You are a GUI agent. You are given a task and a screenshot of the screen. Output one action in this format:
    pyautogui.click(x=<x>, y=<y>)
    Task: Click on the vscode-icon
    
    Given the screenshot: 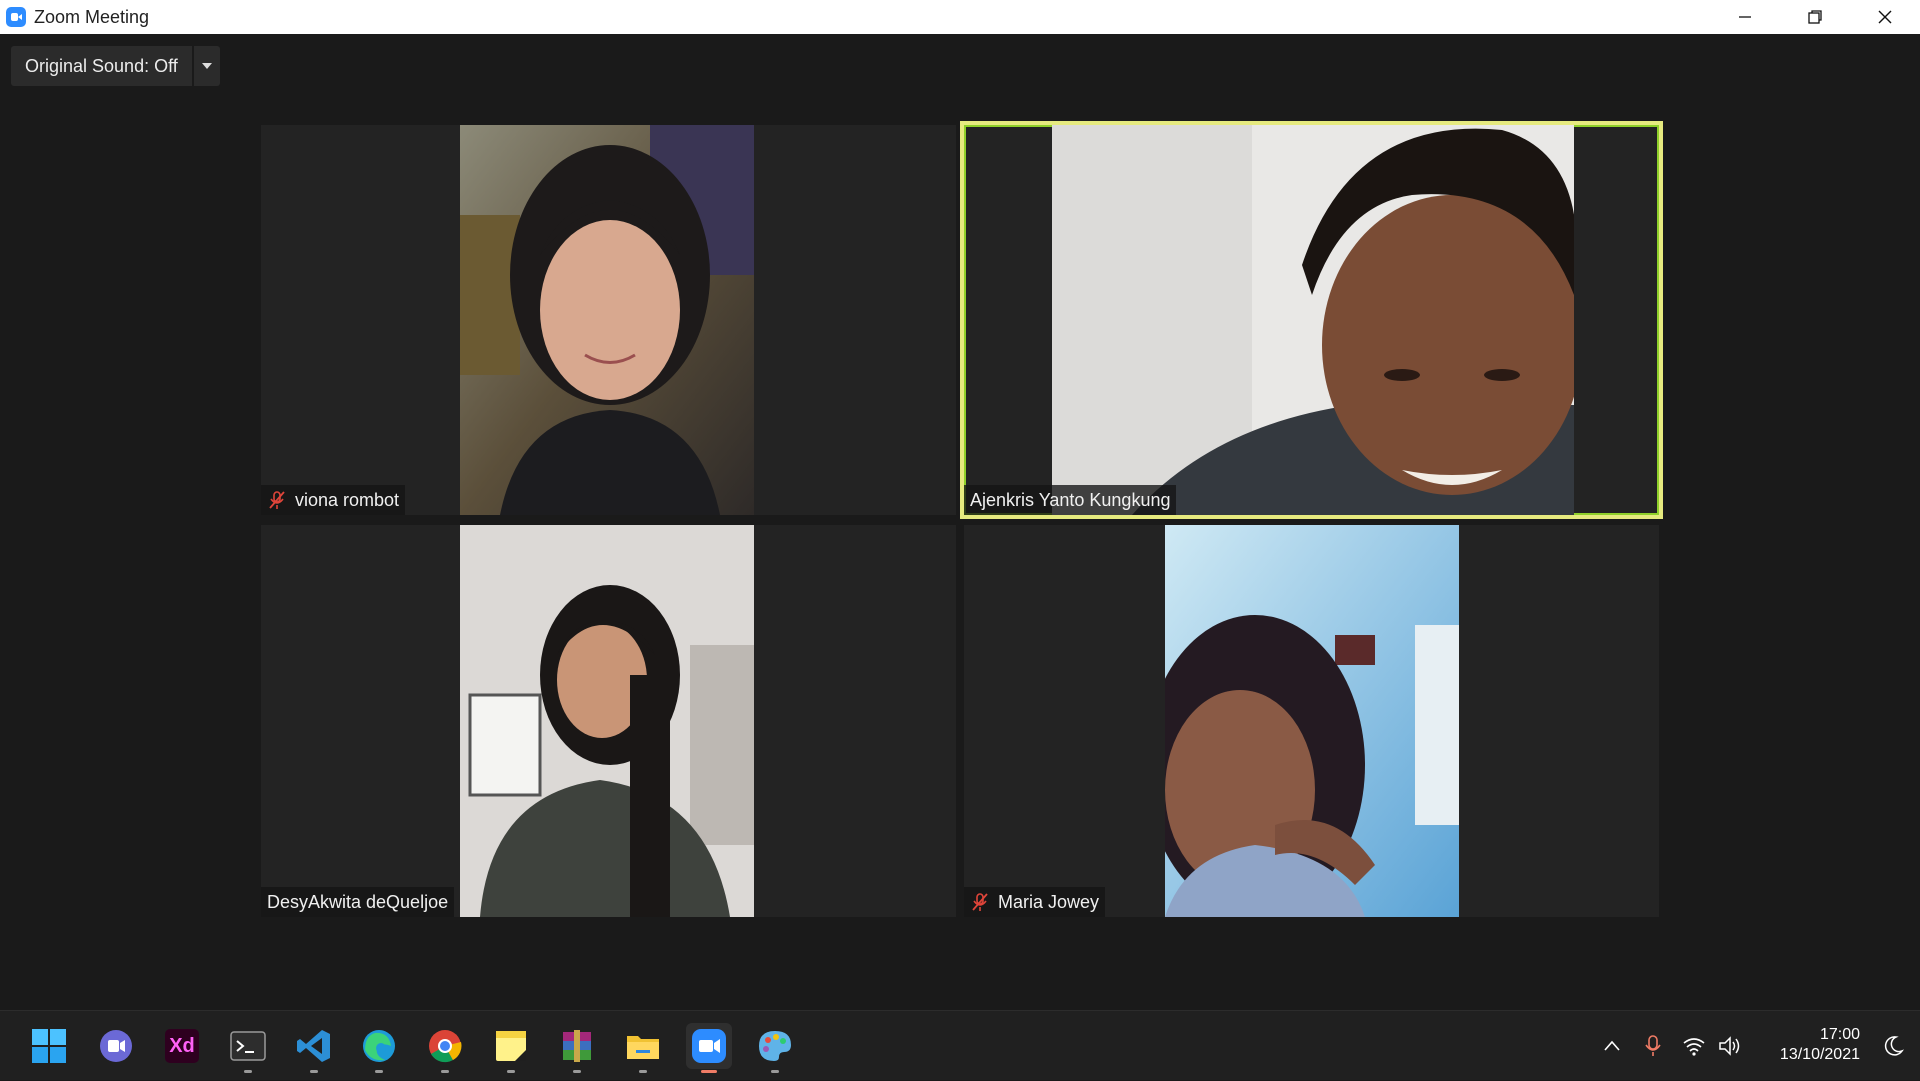 What is the action you would take?
    pyautogui.click(x=314, y=1046)
    